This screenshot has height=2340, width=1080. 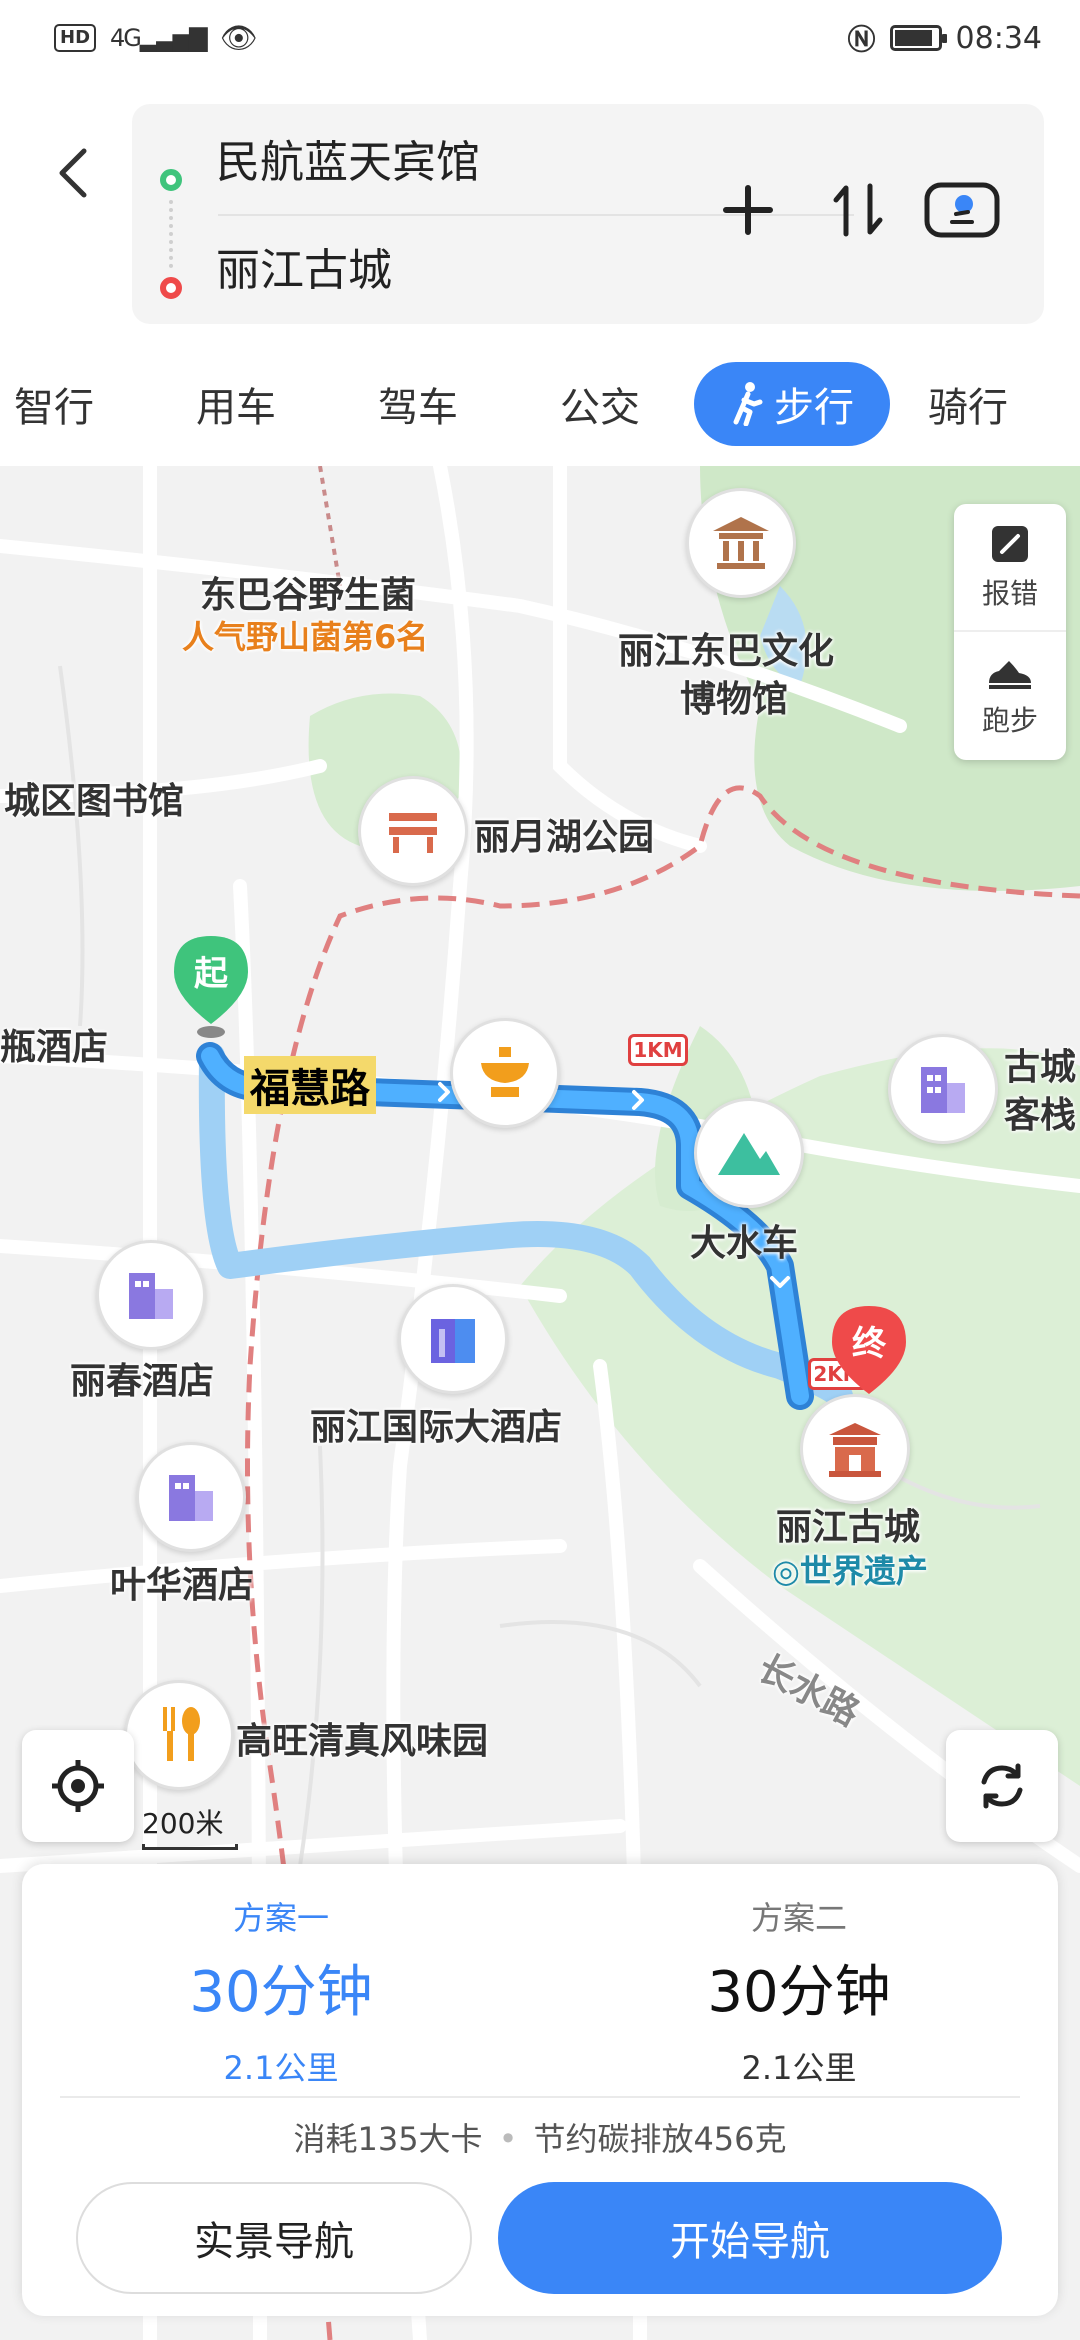 I want to click on tab-bike: 骑行, so click(x=968, y=404).